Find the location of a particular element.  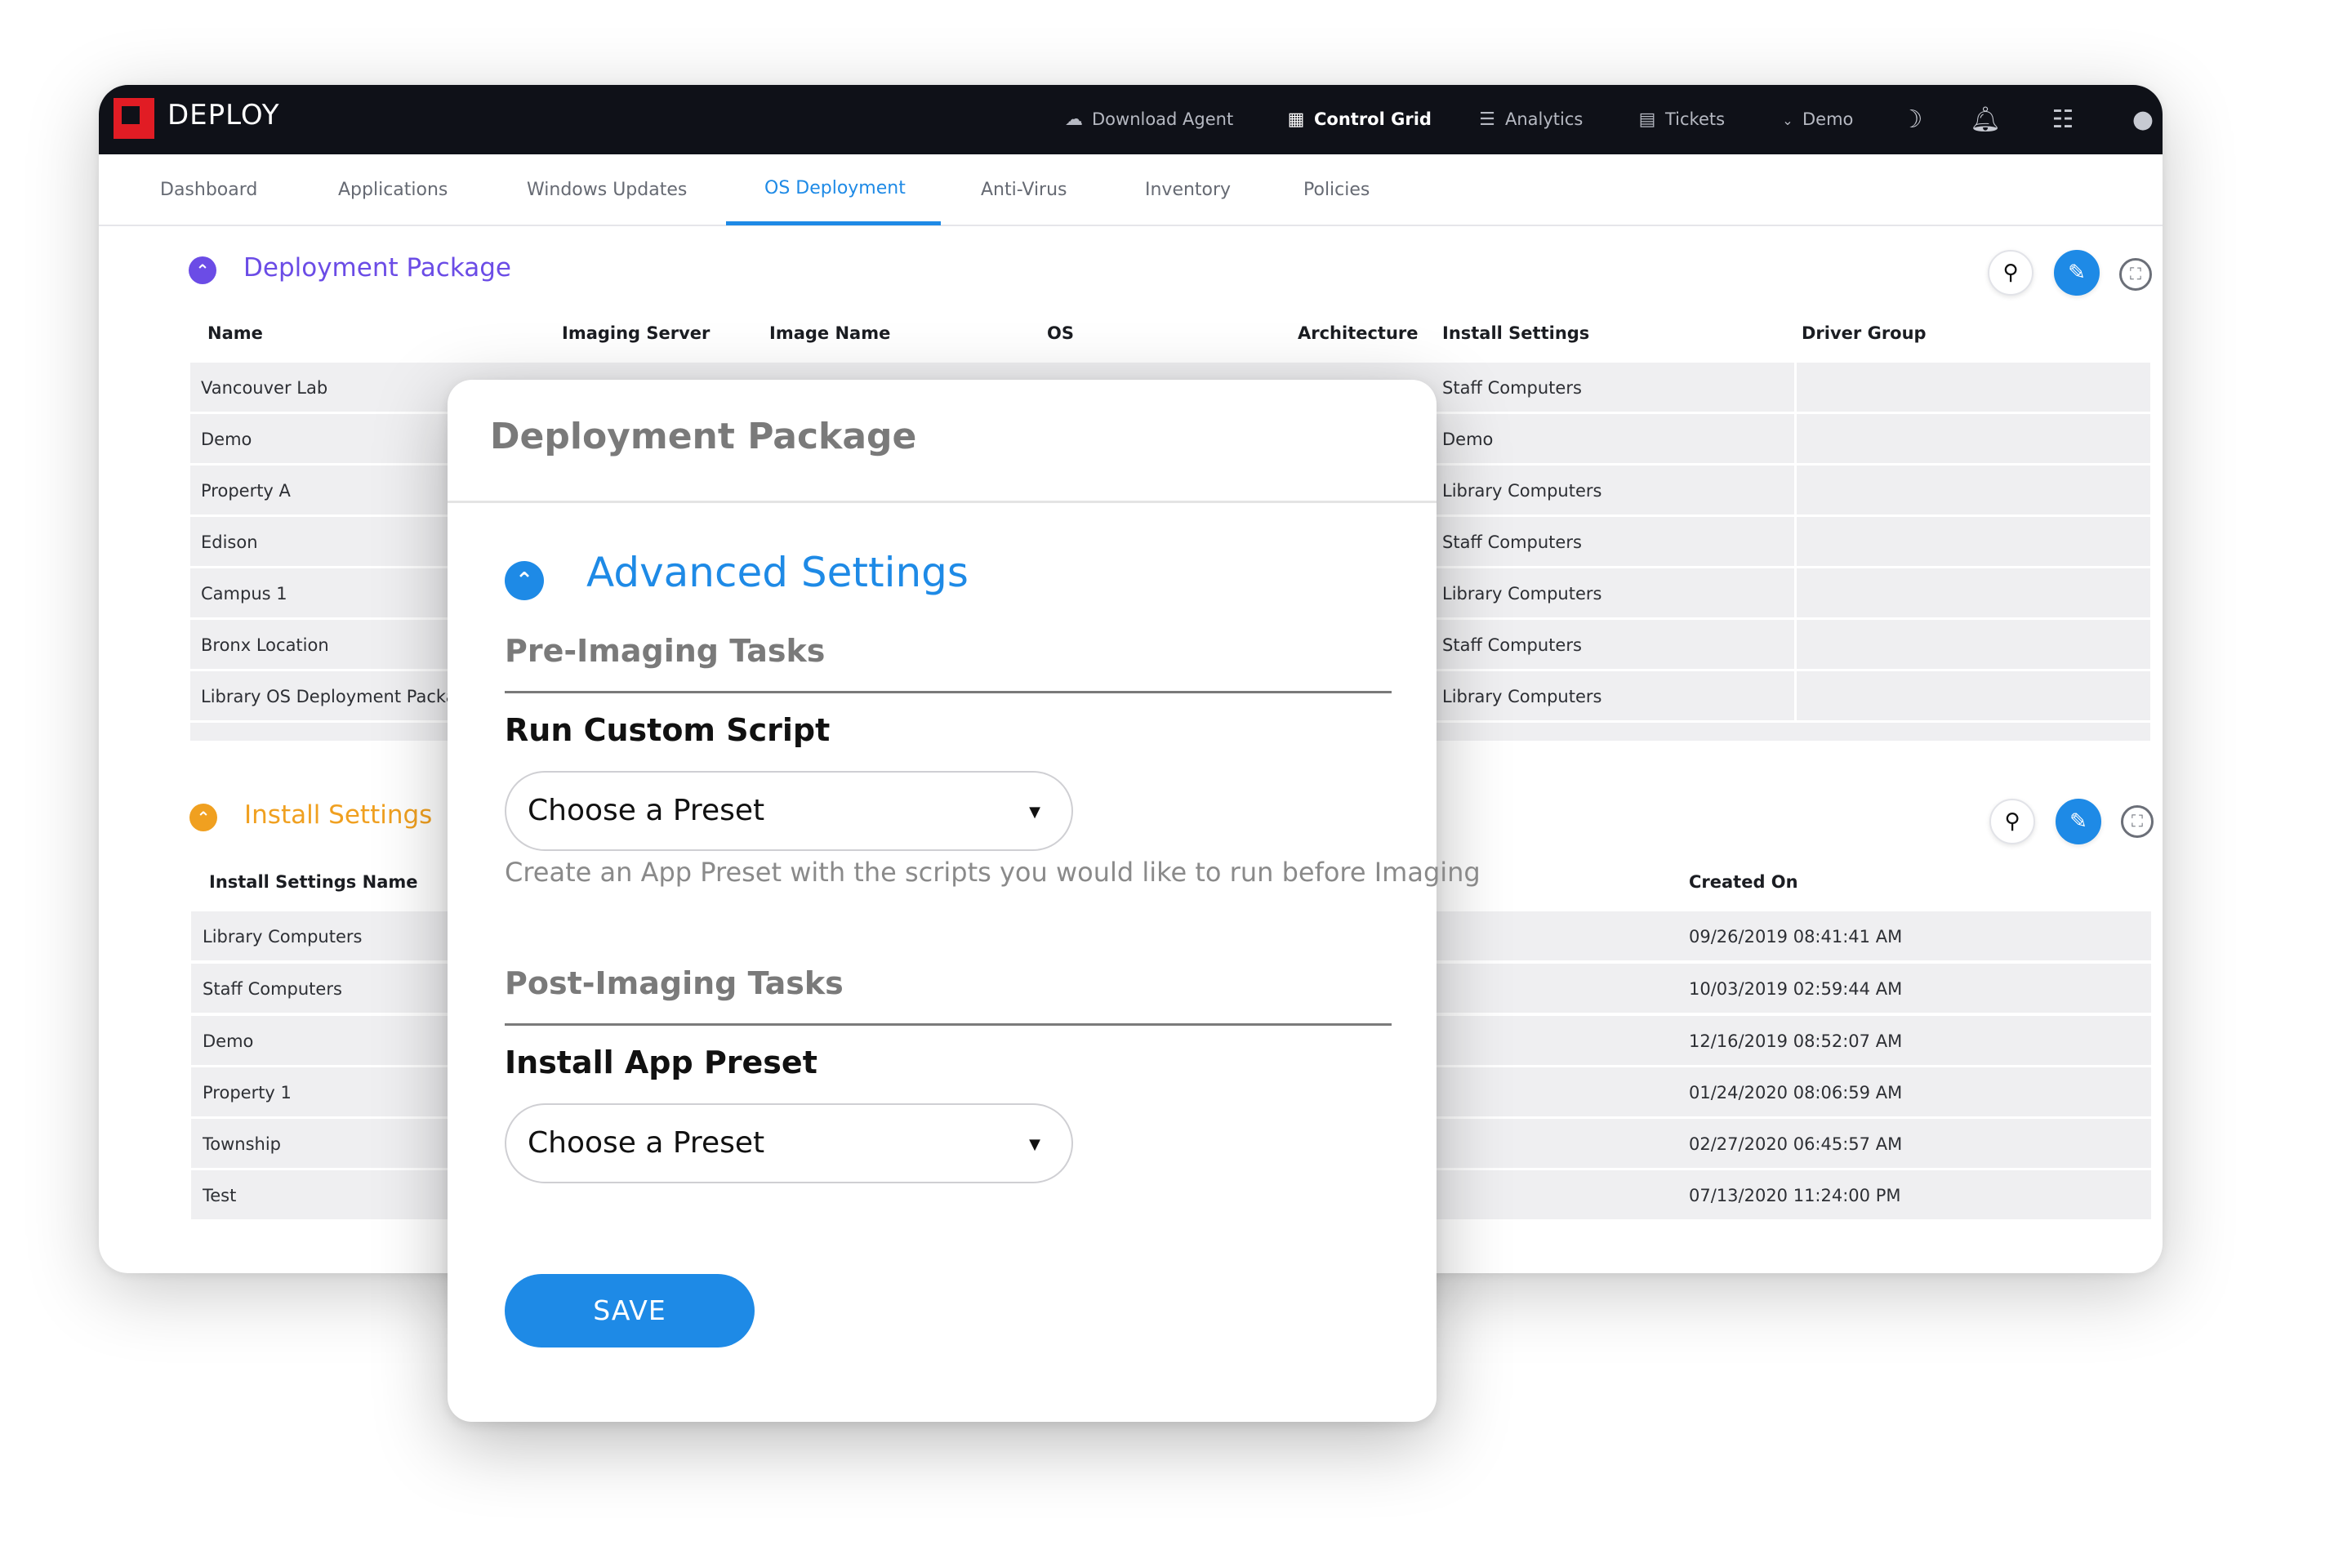

deployment-edit-button: ✎ is located at coordinates (2077, 273).